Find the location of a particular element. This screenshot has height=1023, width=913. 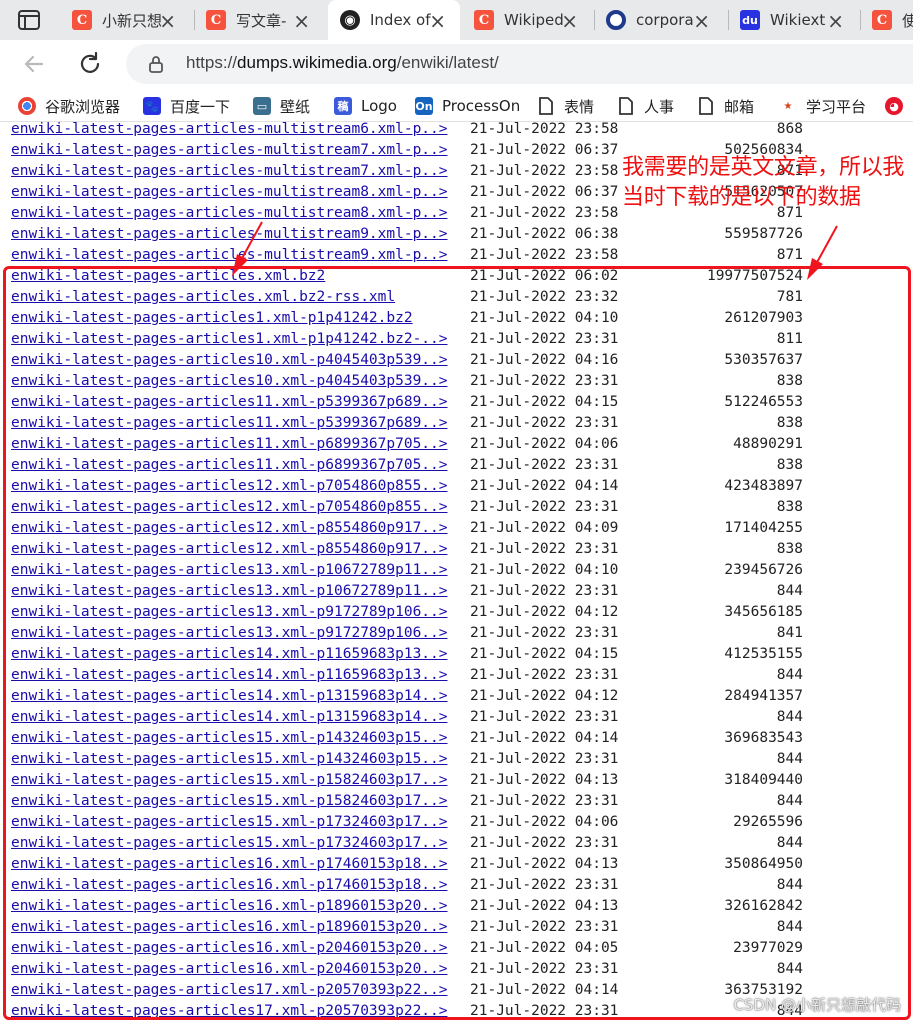

refresh-icon is located at coordinates (90, 64).